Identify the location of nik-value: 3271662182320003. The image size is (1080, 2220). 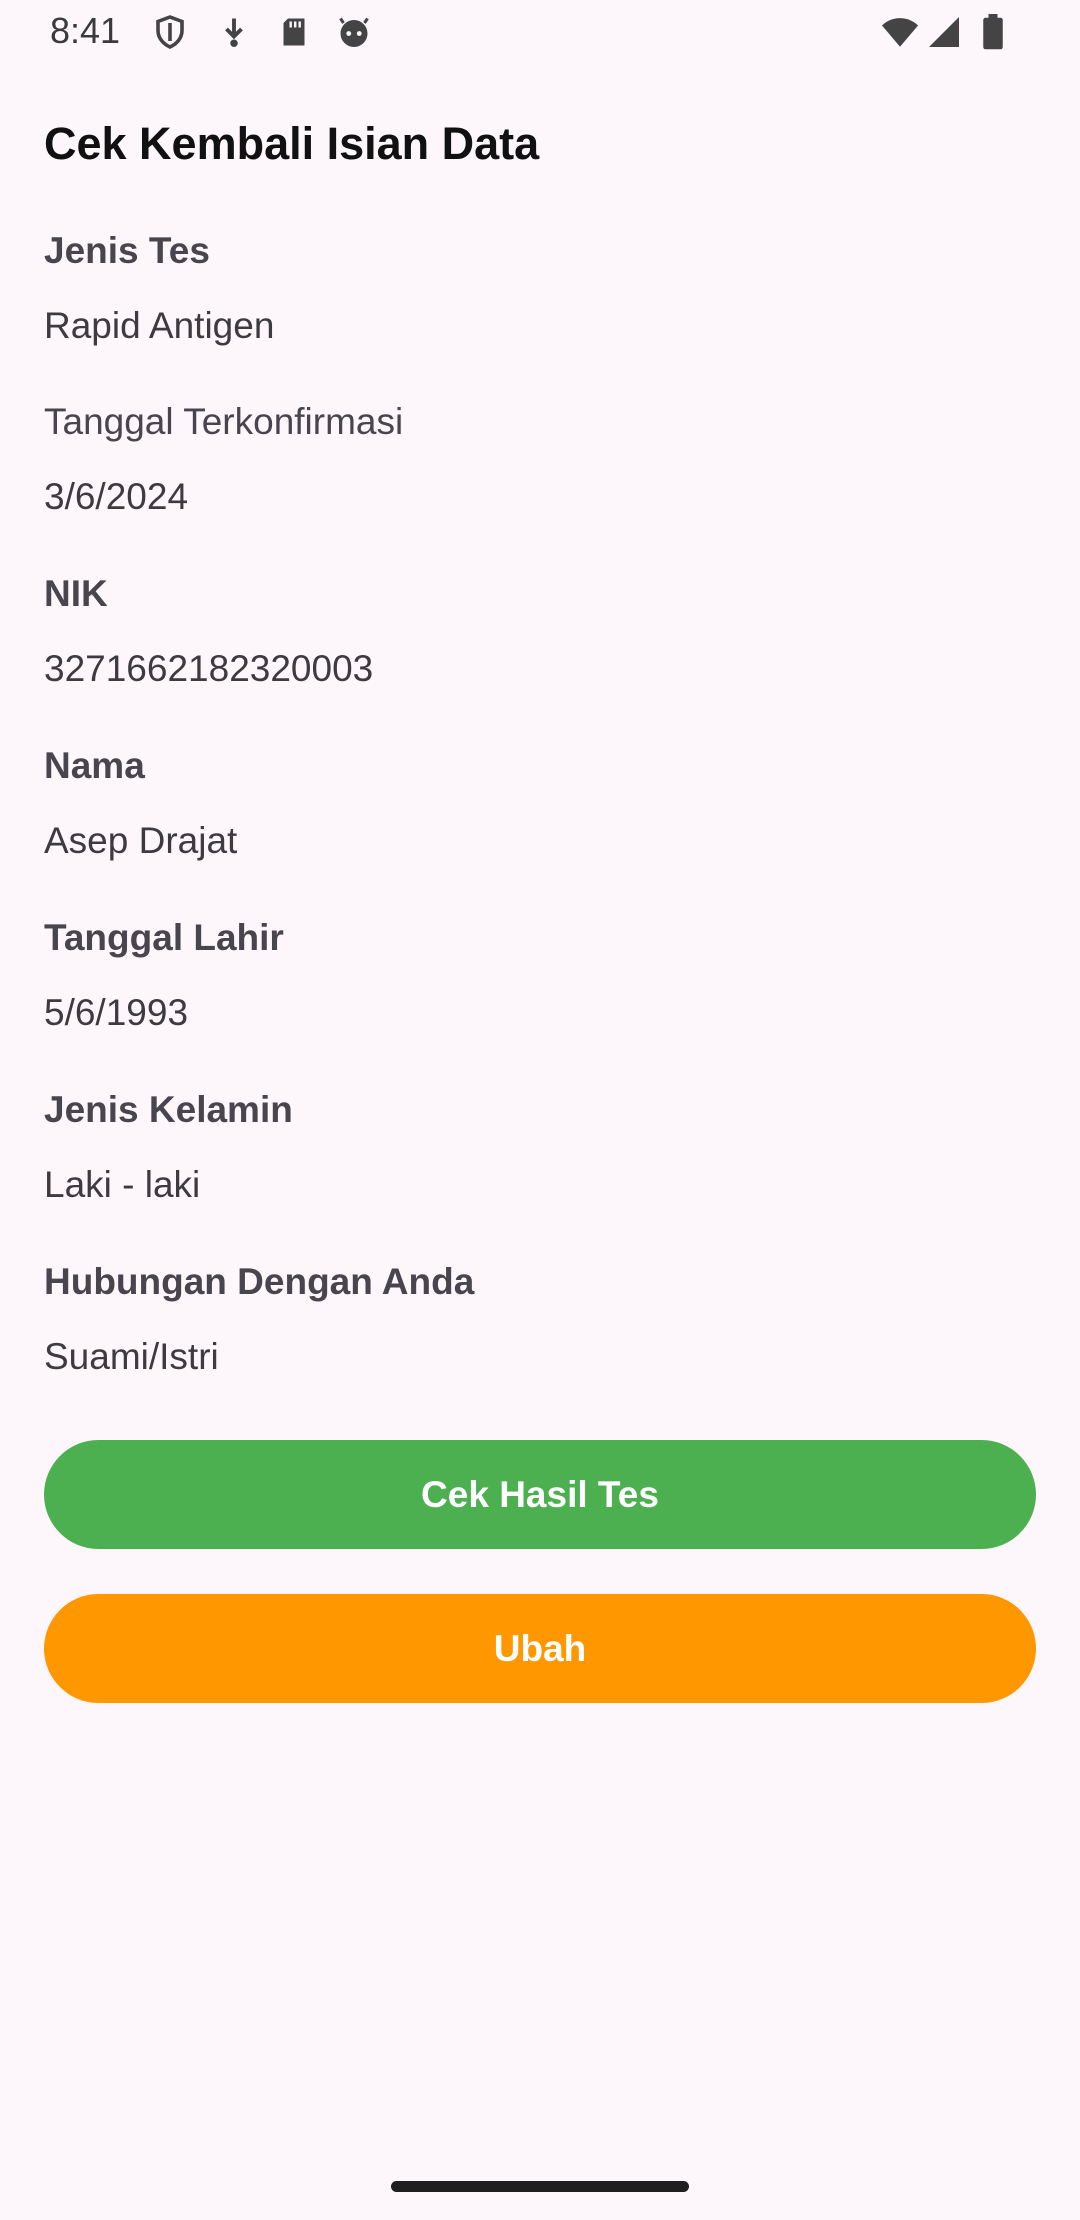
(209, 668).